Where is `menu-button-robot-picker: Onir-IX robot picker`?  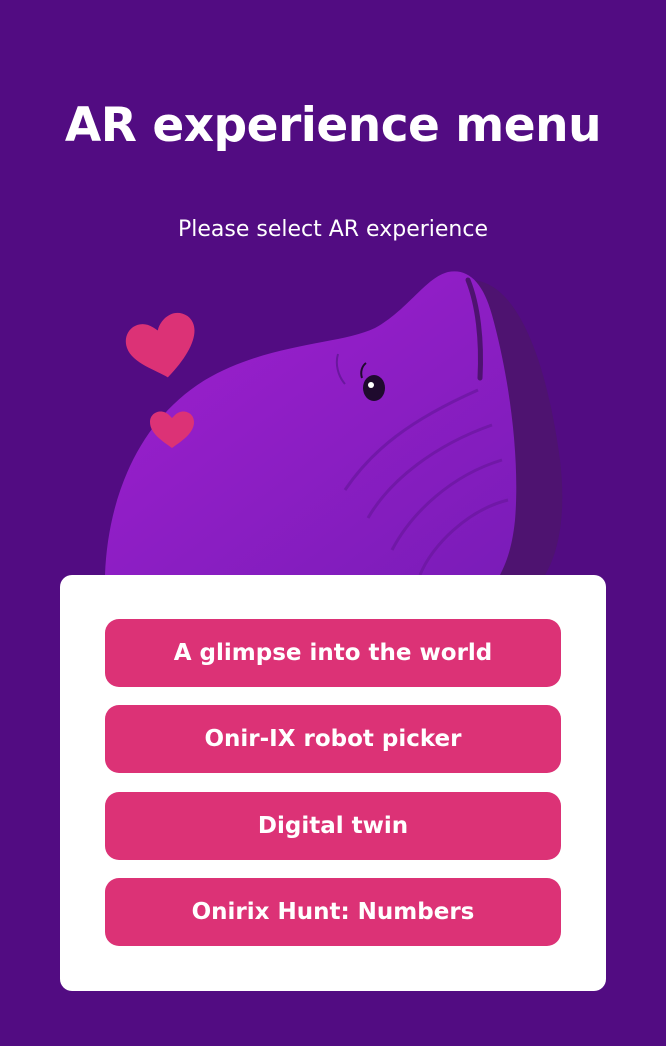
menu-button-robot-picker: Onir-IX robot picker is located at coordinates (333, 739).